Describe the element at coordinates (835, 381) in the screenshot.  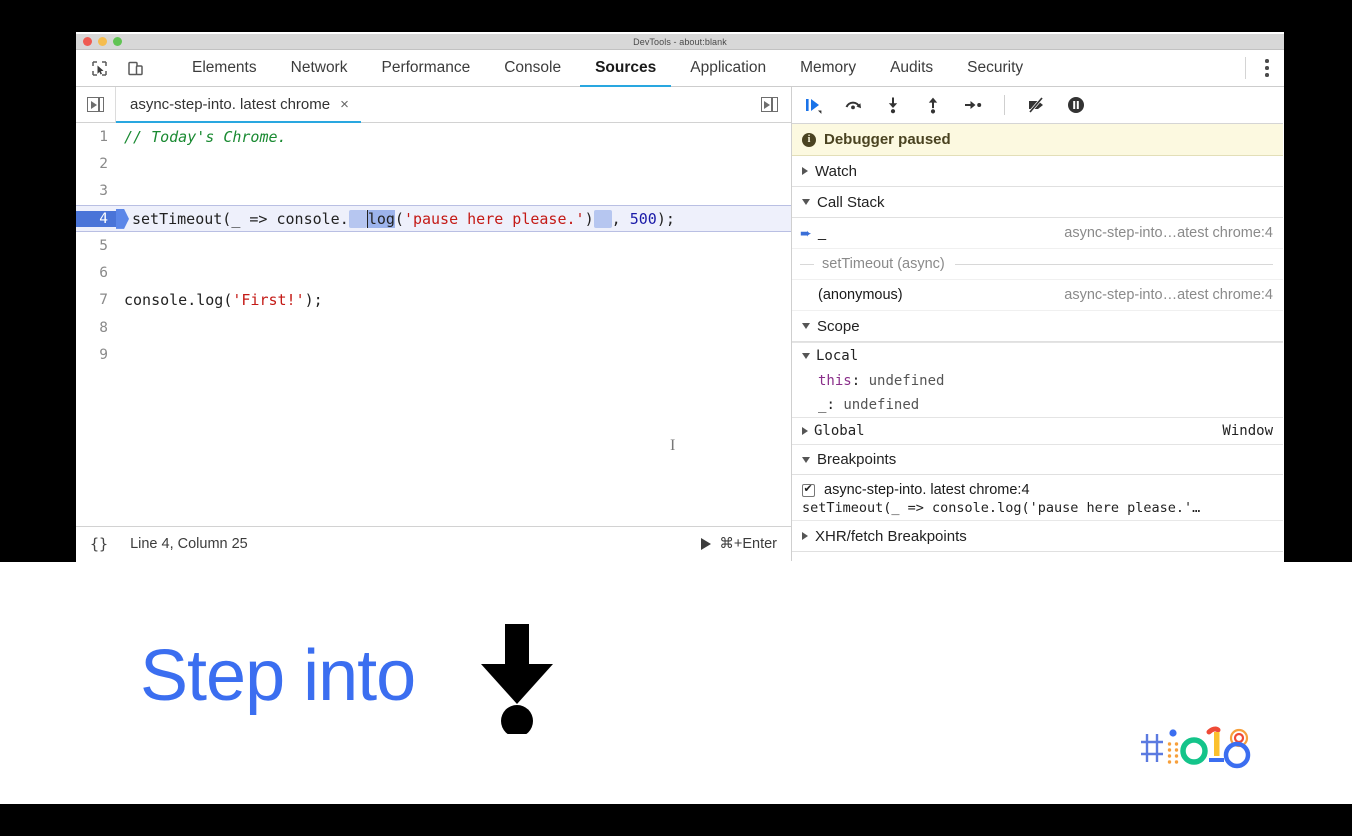
I see `scope-key: this` at that location.